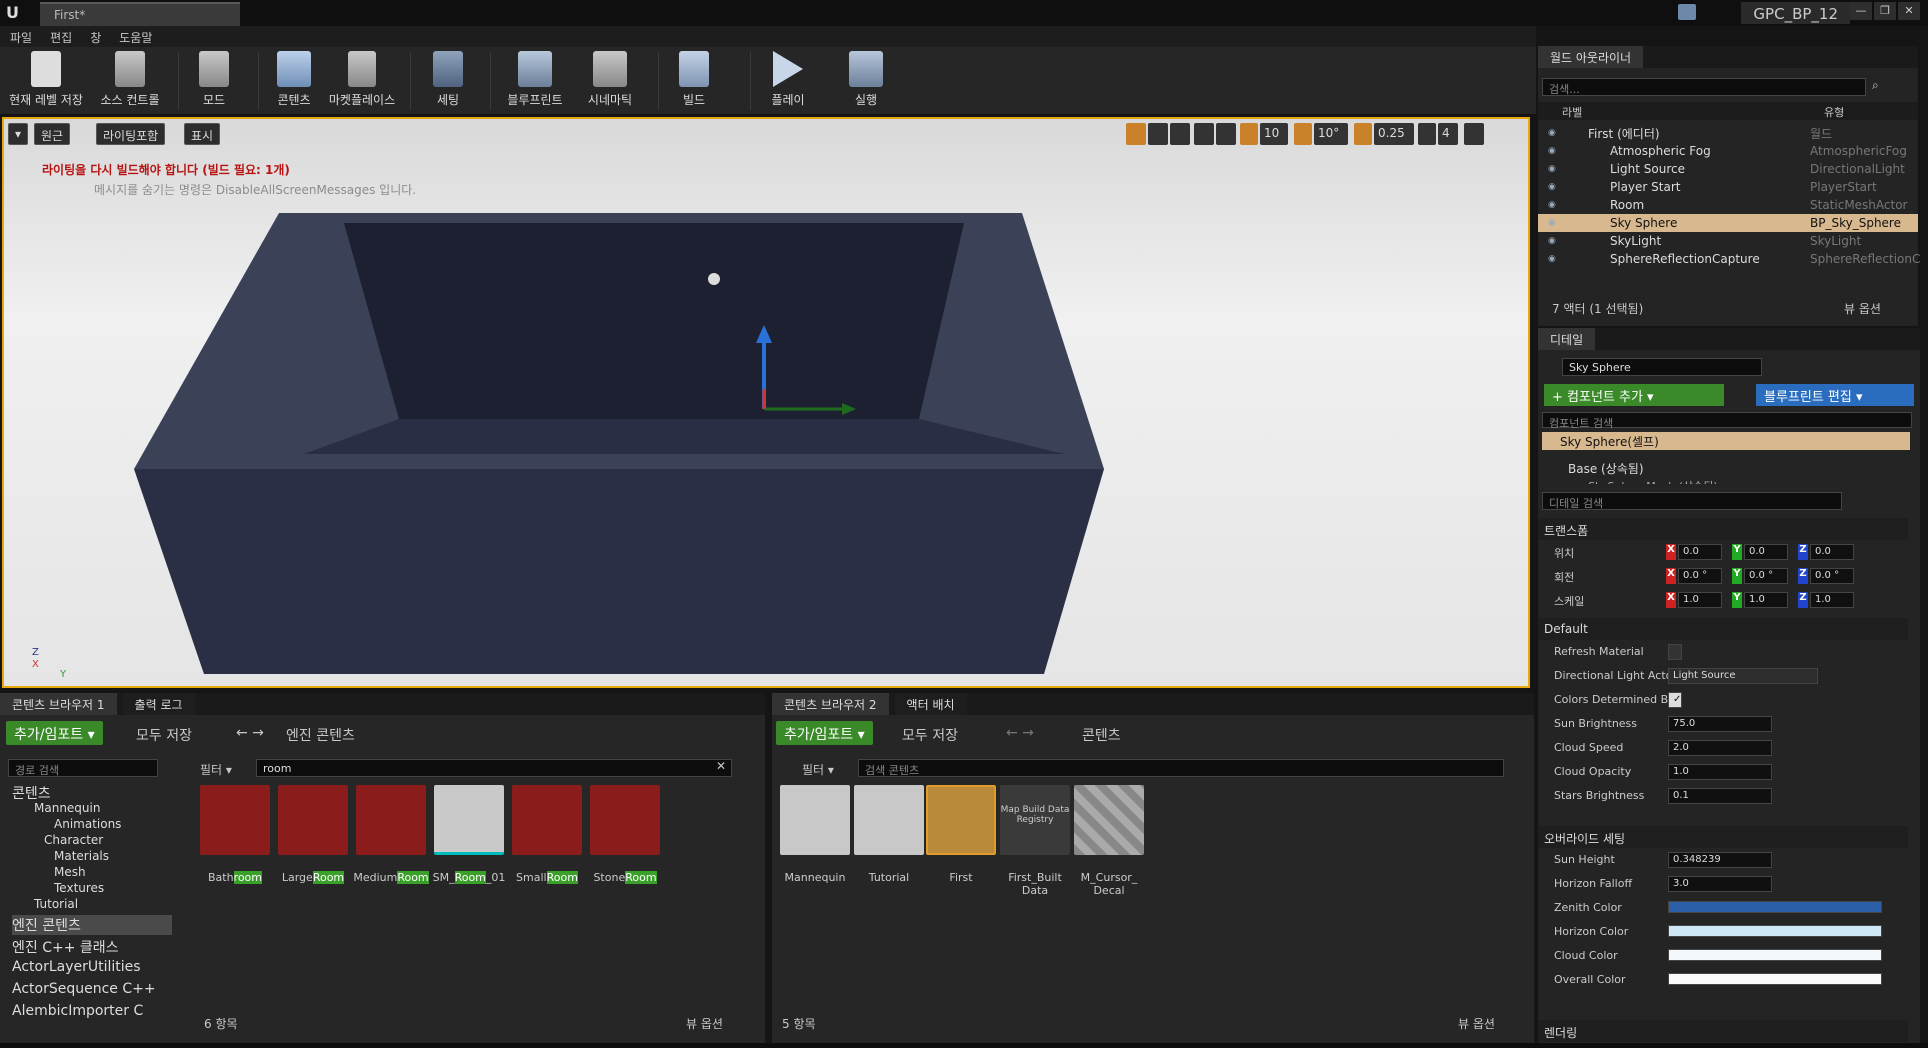 Image resolution: width=1928 pixels, height=1048 pixels. What do you see at coordinates (1775, 955) in the screenshot?
I see `cloud-color-swatch` at bounding box center [1775, 955].